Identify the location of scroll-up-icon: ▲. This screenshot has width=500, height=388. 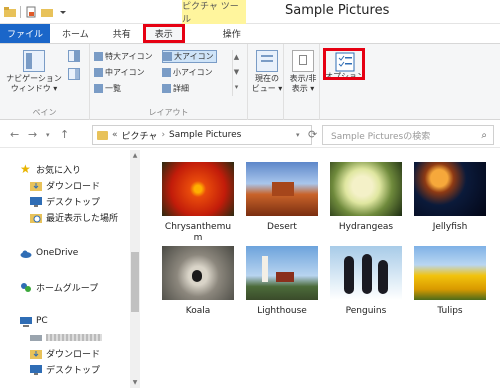
(135, 155).